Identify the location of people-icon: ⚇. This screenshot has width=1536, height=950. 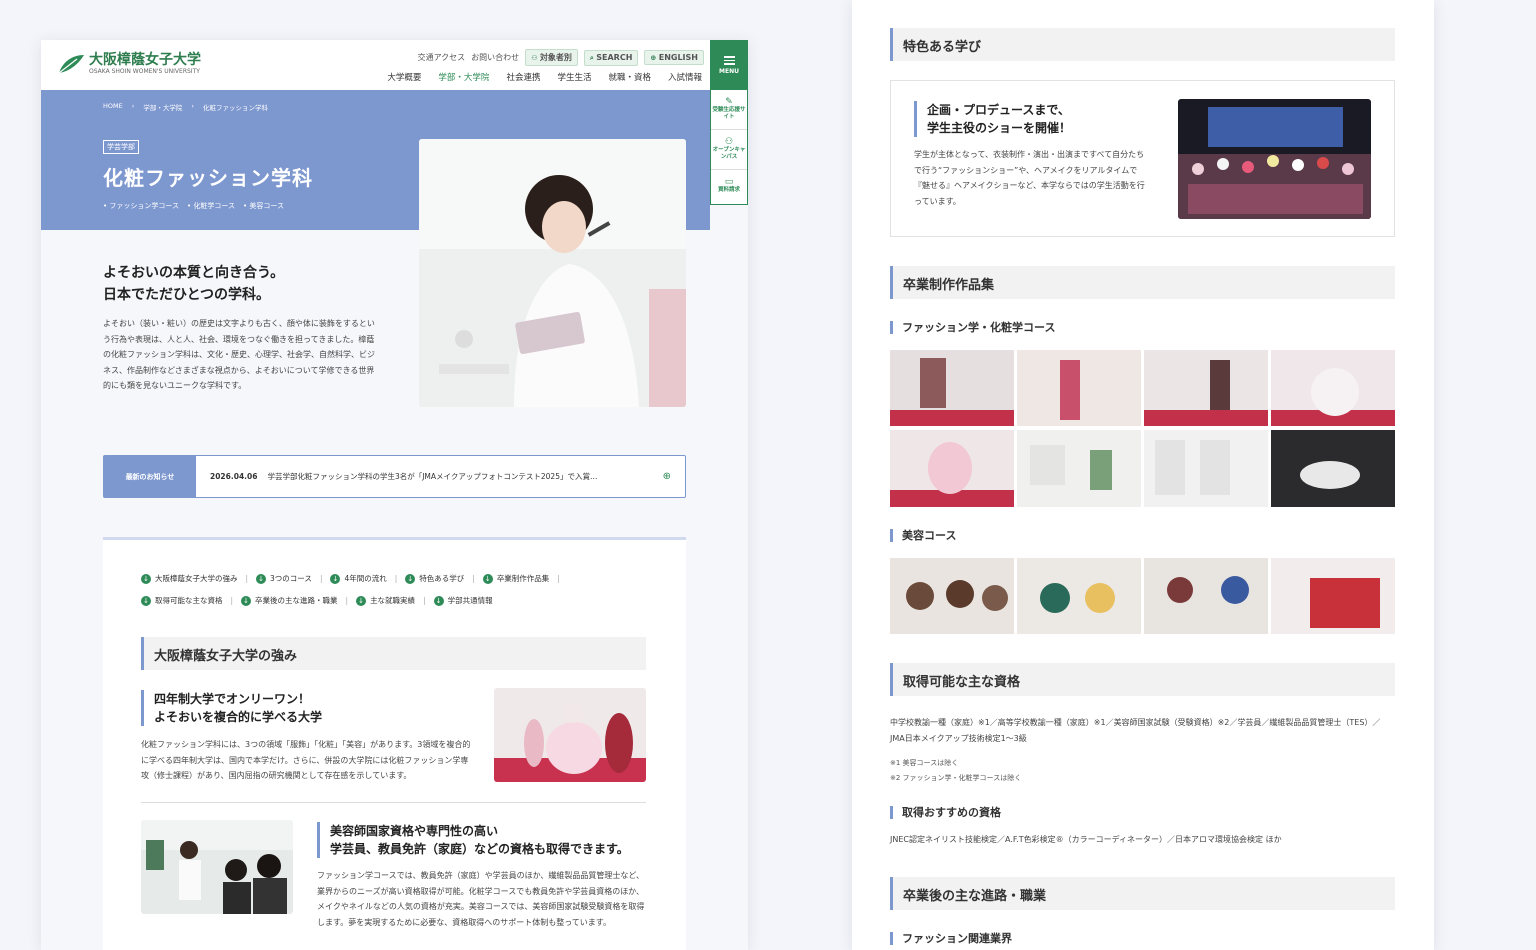
(729, 142).